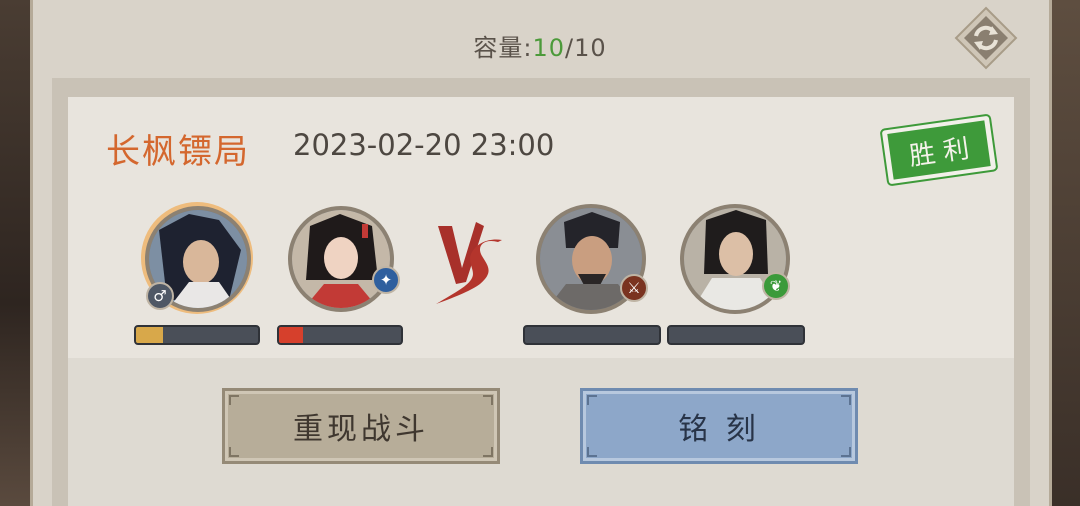  What do you see at coordinates (178, 152) in the screenshot?
I see `escort-agency-name: 长枫镖局` at bounding box center [178, 152].